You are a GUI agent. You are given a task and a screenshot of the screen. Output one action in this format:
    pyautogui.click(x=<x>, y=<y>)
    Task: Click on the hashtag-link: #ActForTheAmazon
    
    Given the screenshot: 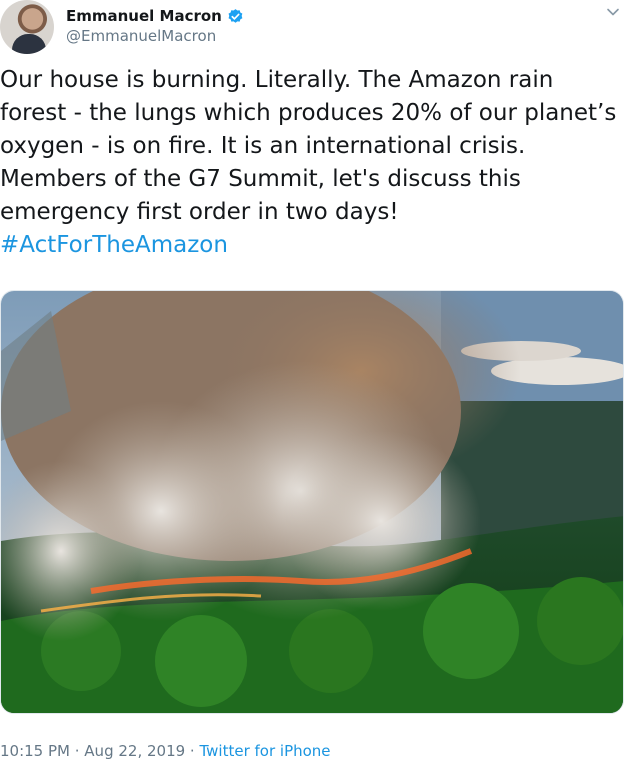 What is the action you would take?
    pyautogui.click(x=311, y=245)
    